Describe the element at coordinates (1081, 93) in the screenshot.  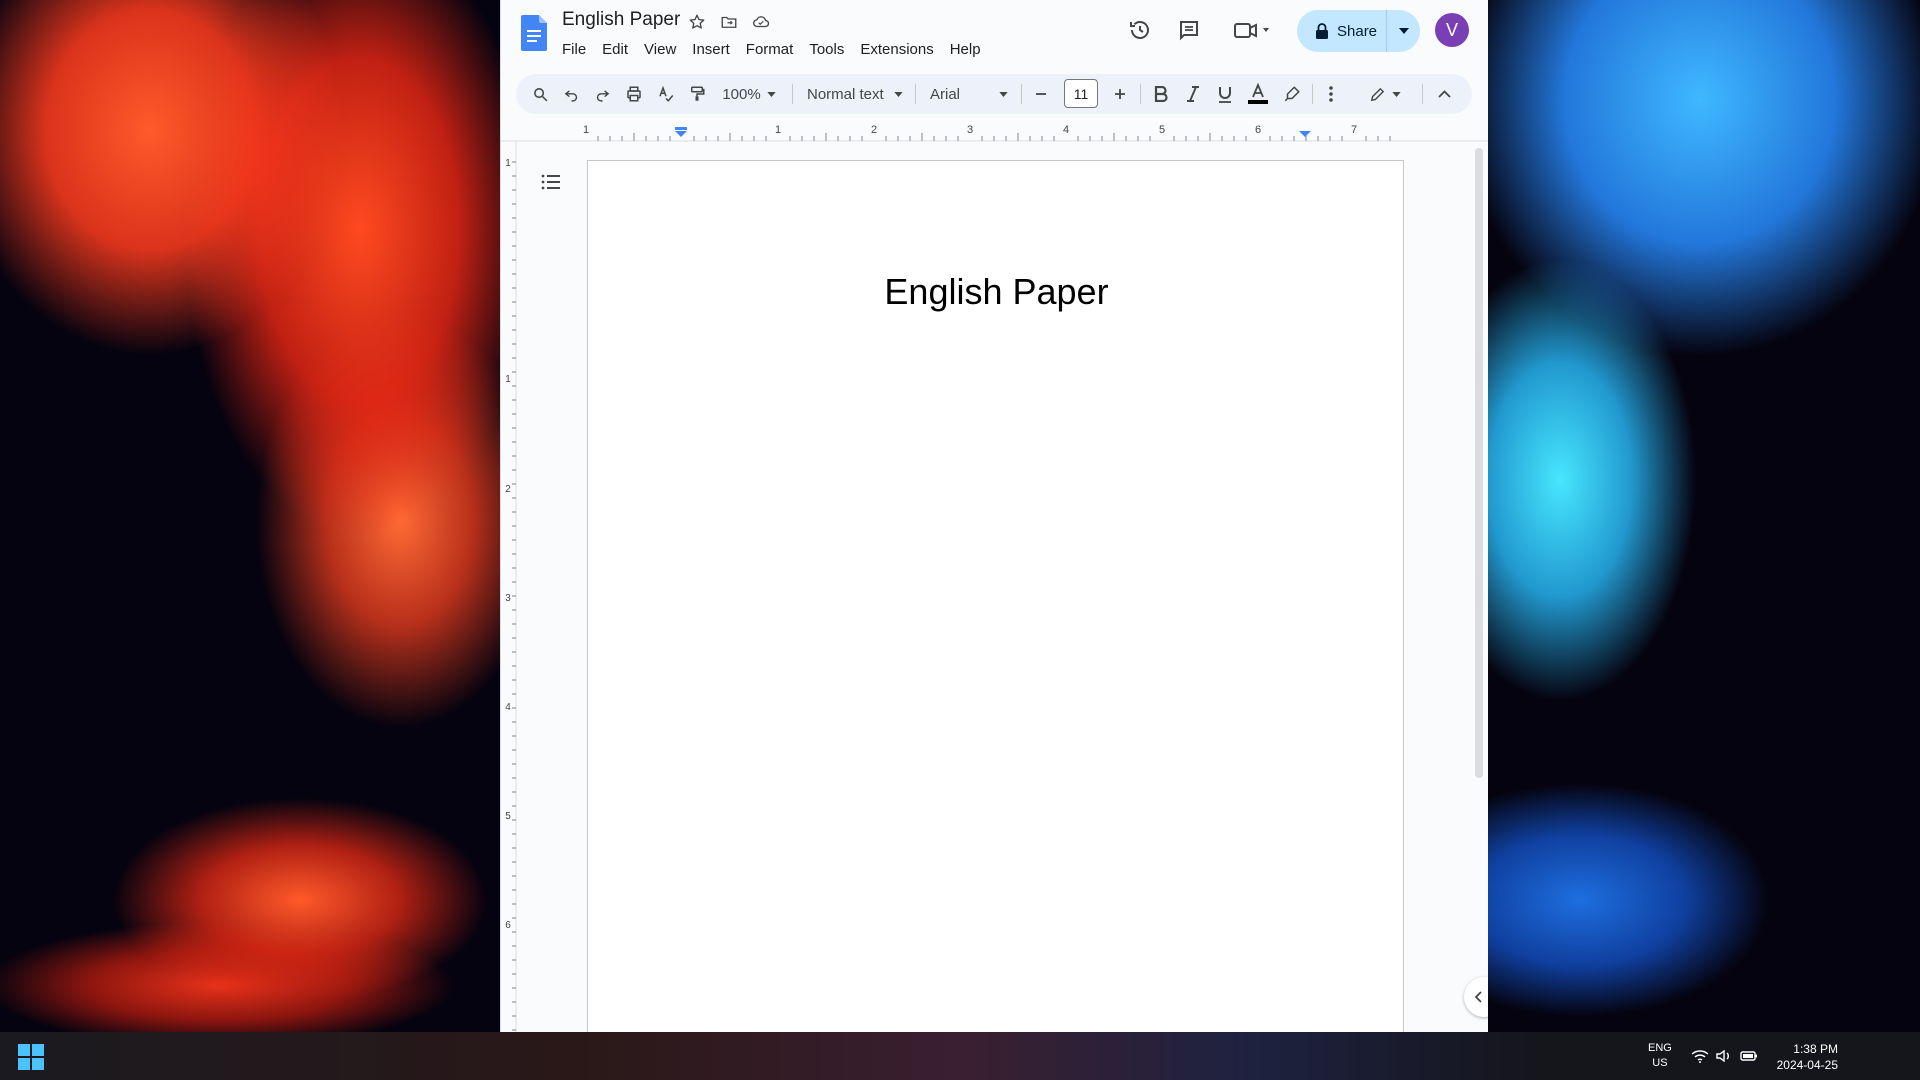
I see `font-size-input: 11` at that location.